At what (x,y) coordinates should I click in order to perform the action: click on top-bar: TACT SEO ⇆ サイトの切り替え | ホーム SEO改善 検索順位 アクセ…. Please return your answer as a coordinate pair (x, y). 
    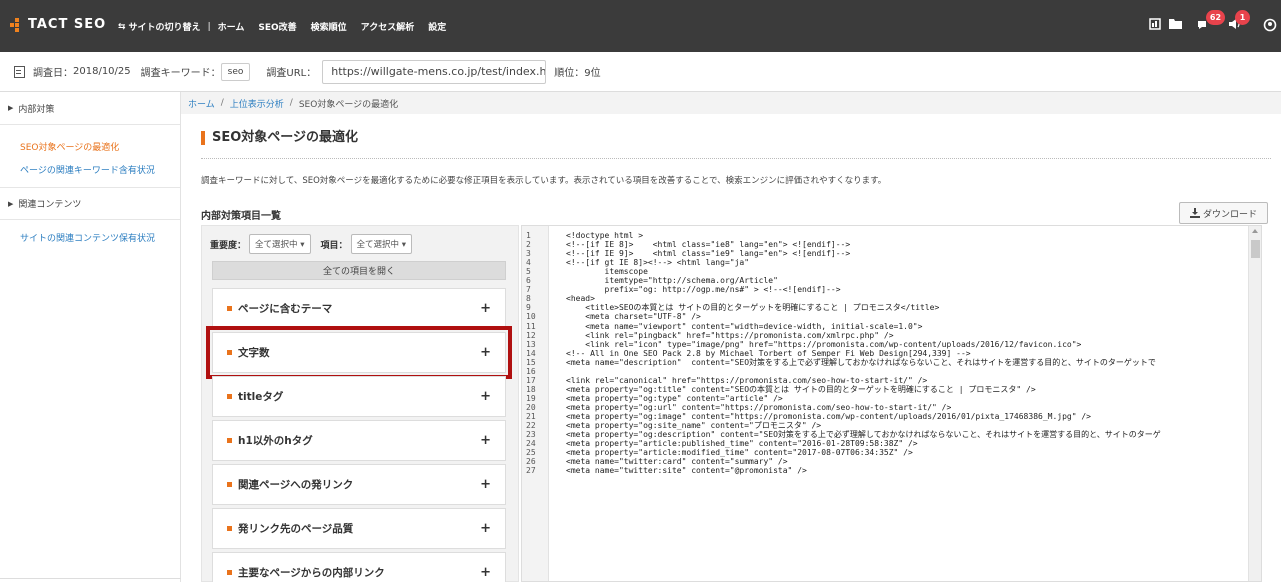
    Looking at the image, I should click on (640, 26).